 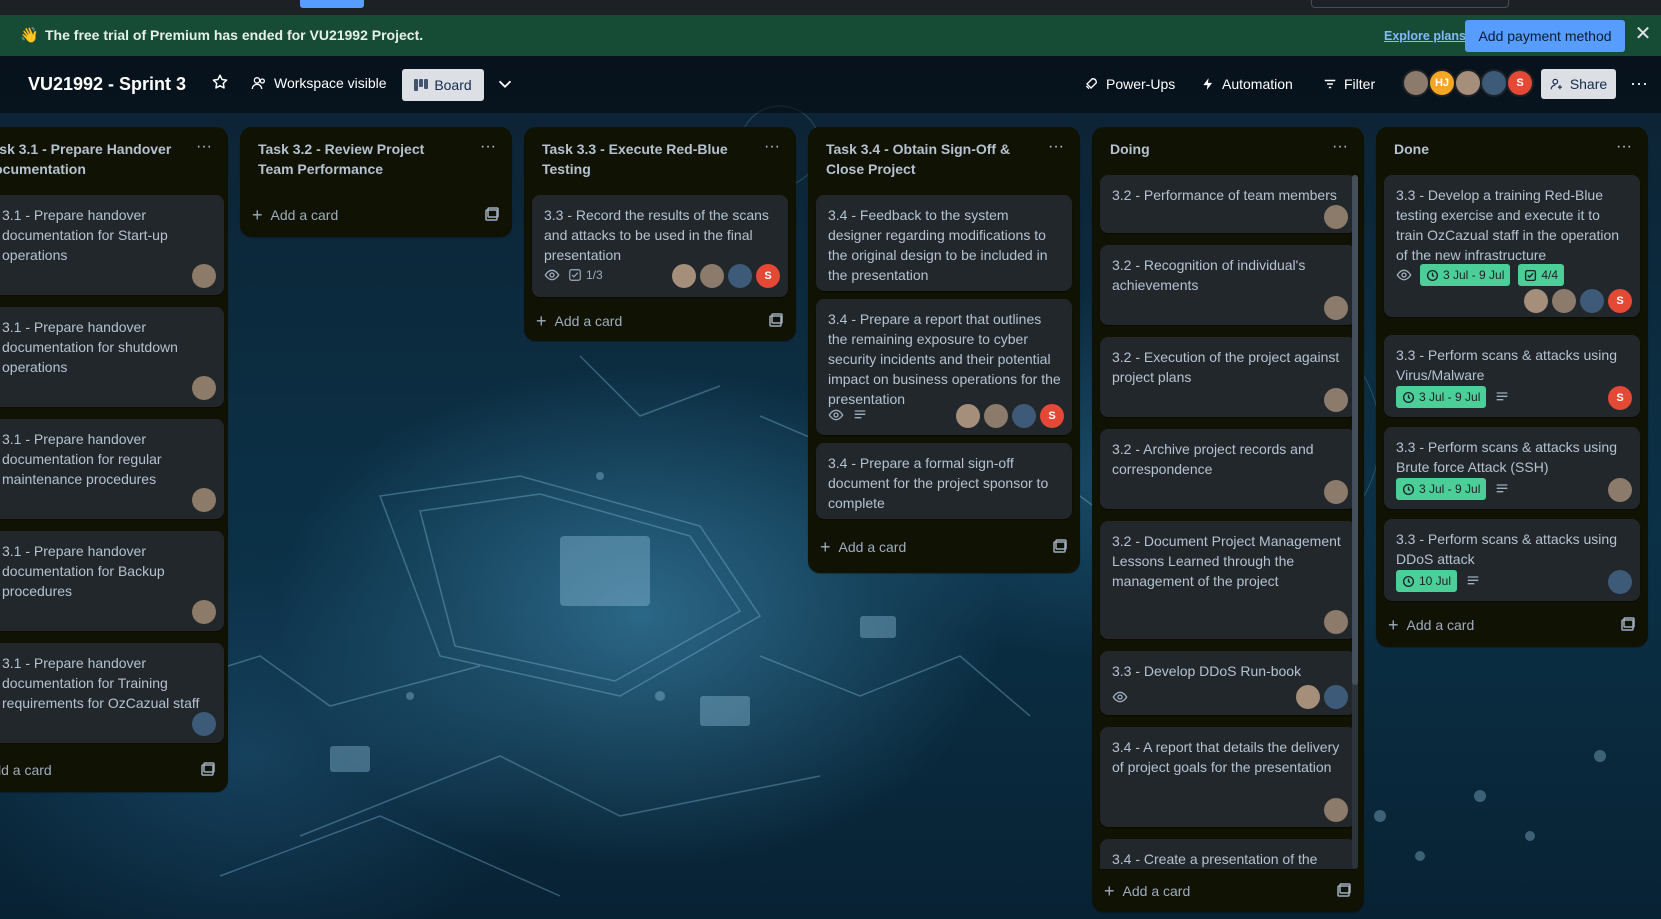 What do you see at coordinates (443, 85) in the screenshot?
I see `board-view-button: Board` at bounding box center [443, 85].